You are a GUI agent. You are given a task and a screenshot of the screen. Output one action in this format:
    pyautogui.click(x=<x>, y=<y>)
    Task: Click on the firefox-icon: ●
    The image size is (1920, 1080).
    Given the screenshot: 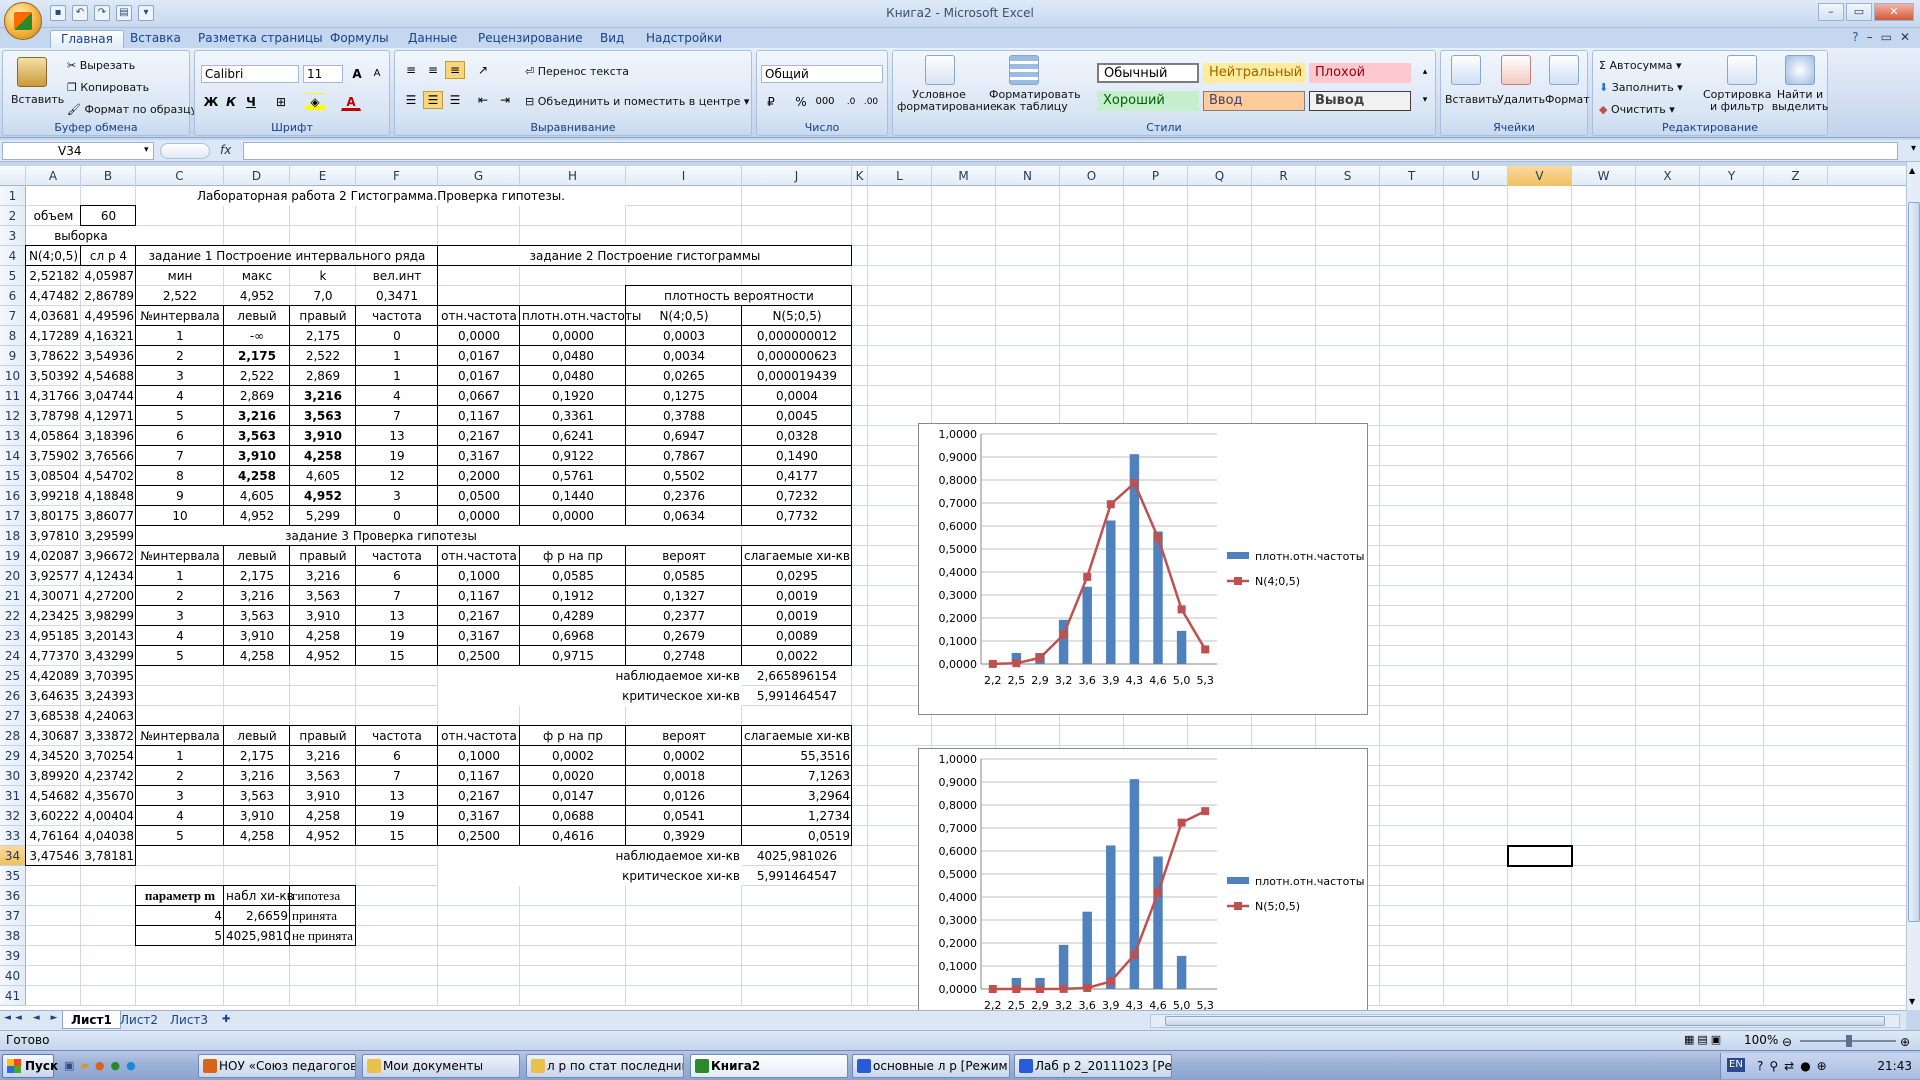 What is the action you would take?
    pyautogui.click(x=100, y=1065)
    